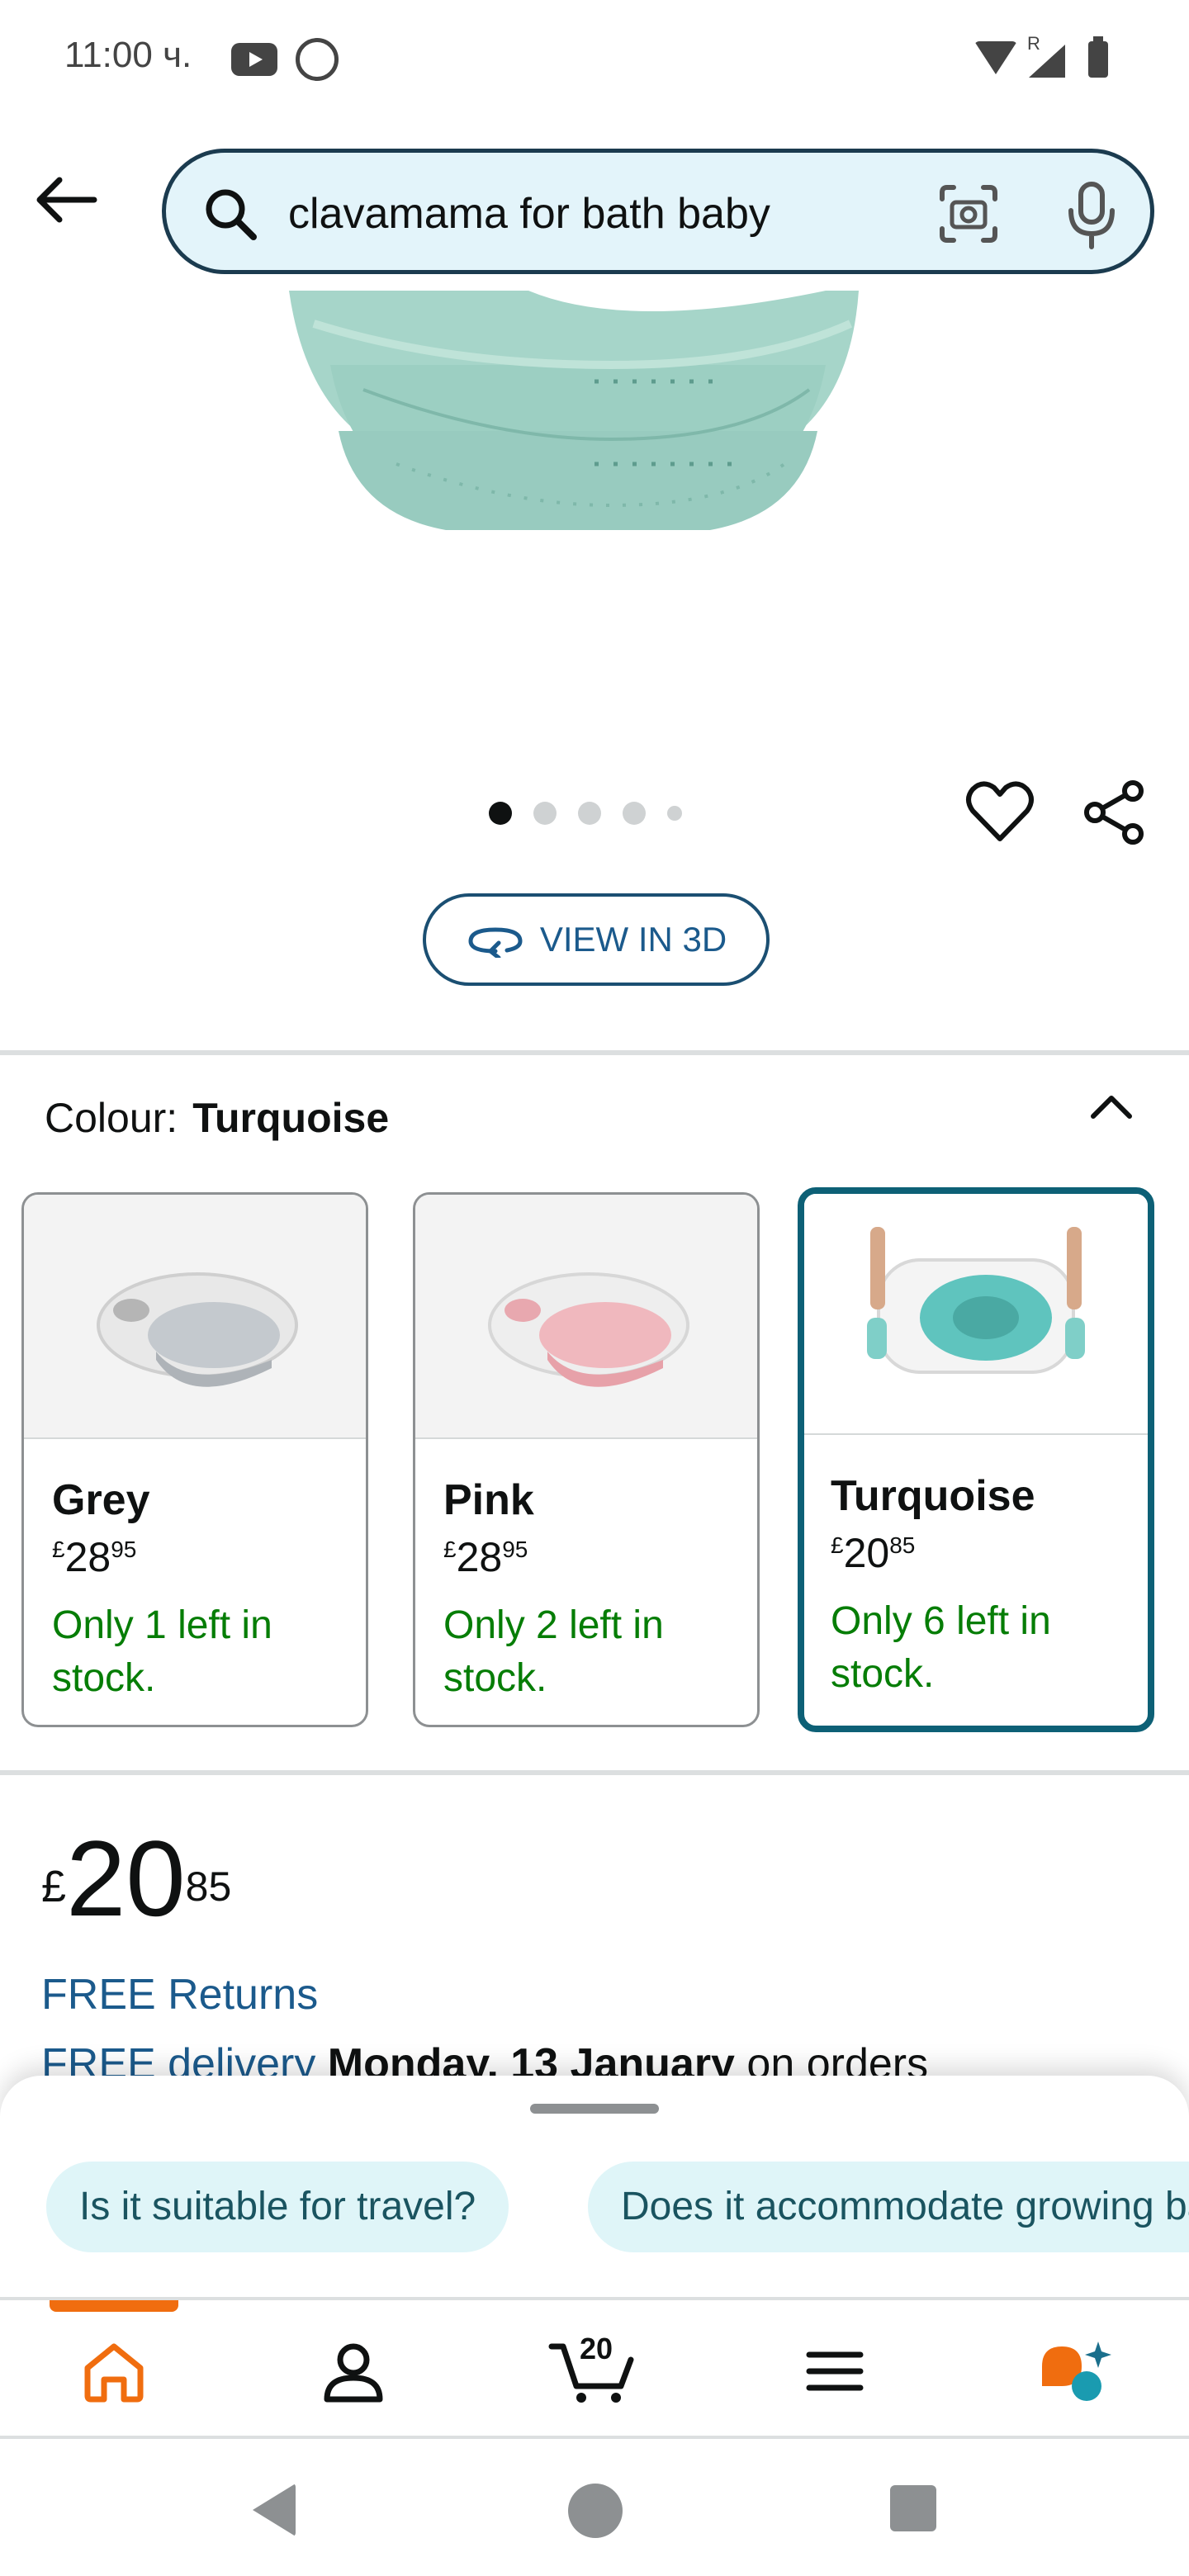 The image size is (1189, 2576). What do you see at coordinates (633, 939) in the screenshot?
I see `view-in-3d-label: VIEW IN 3D` at bounding box center [633, 939].